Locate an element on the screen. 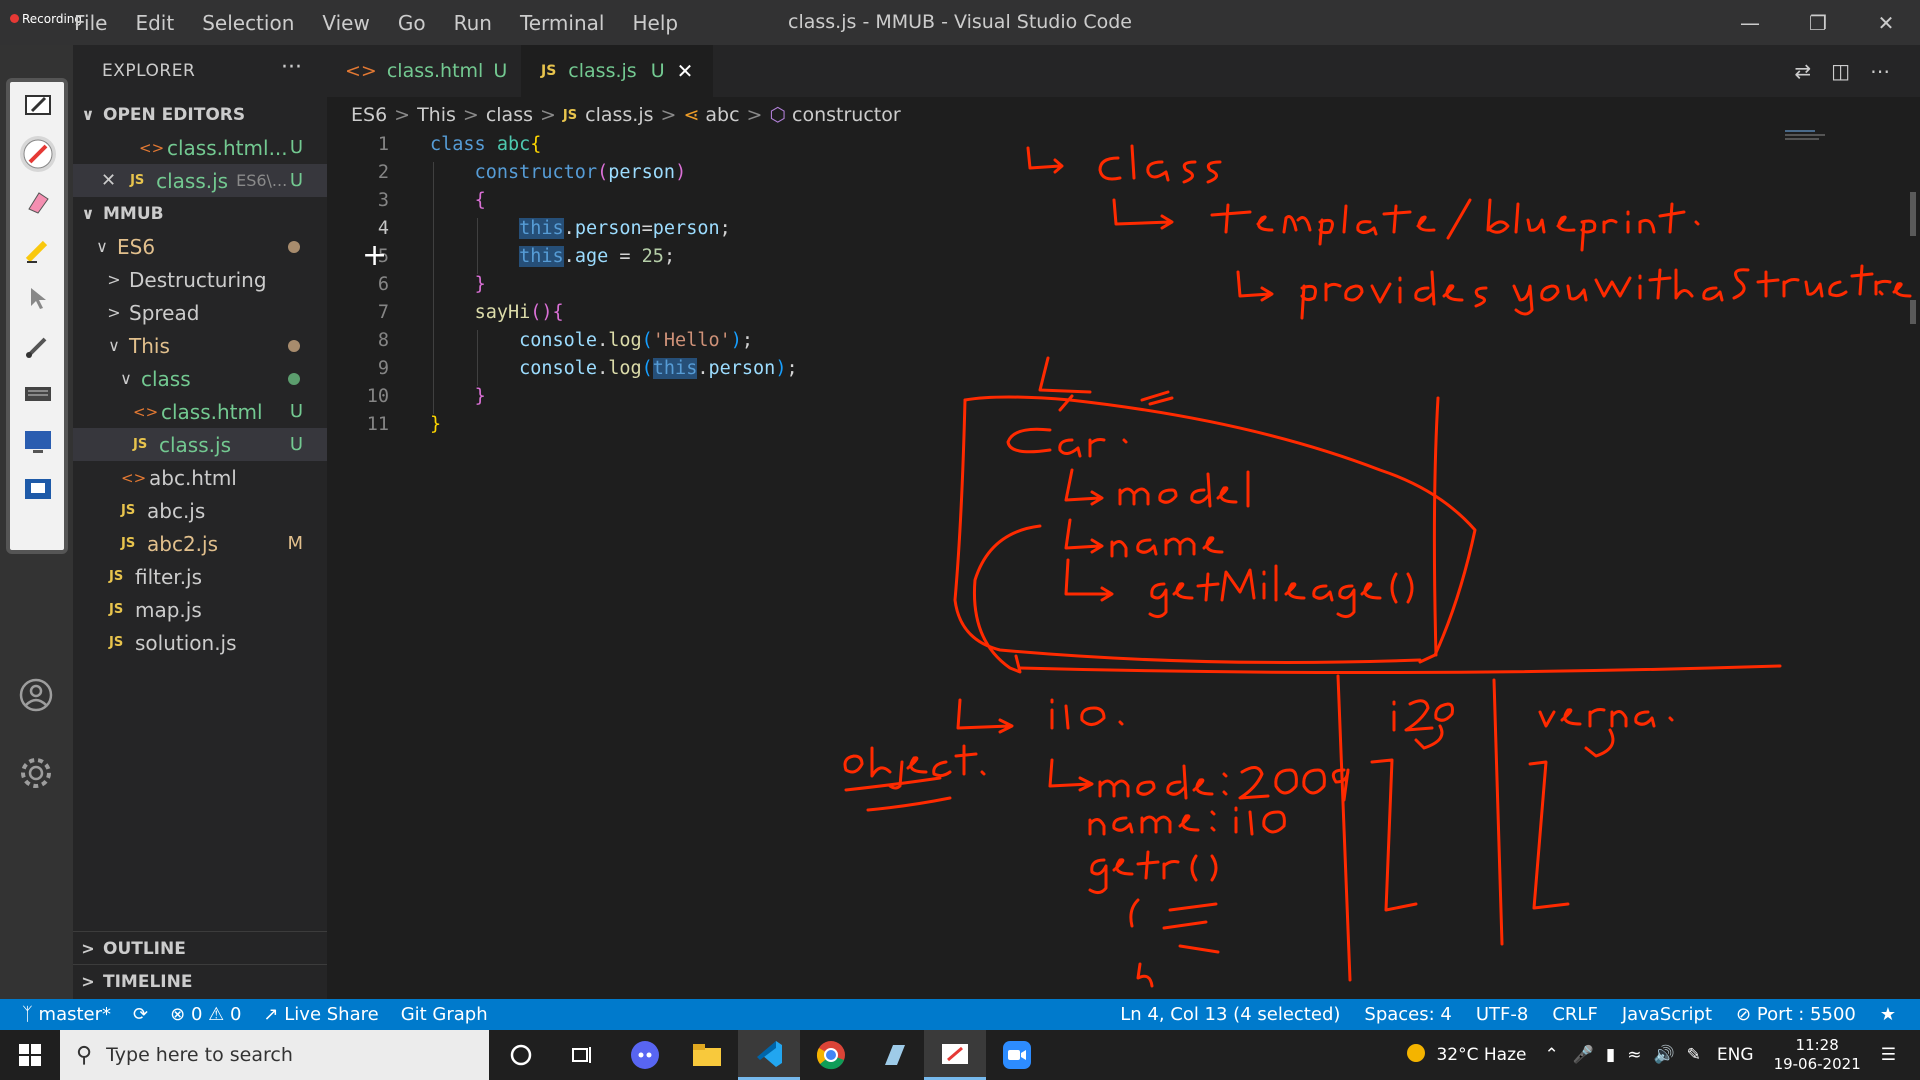 The width and height of the screenshot is (1920, 1080). sync-icon: ⟳ is located at coordinates (140, 1014).